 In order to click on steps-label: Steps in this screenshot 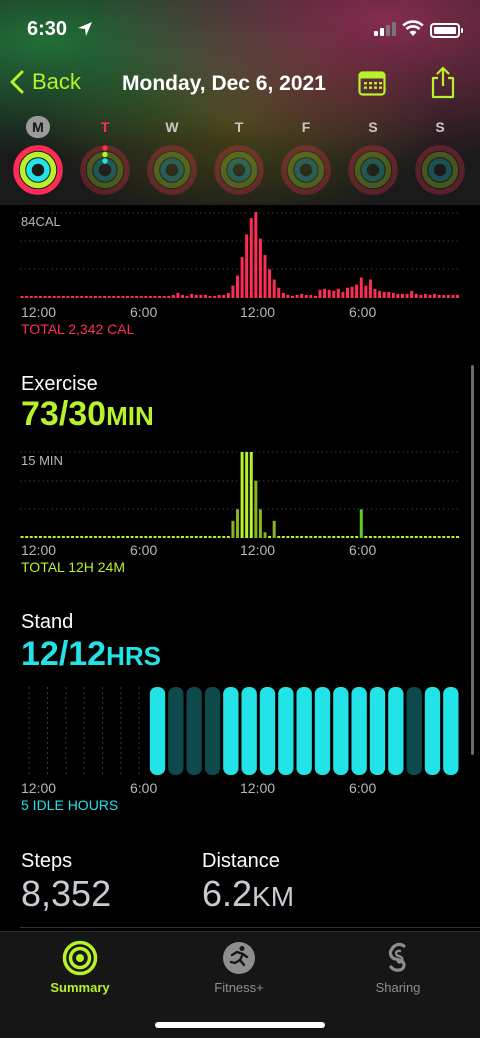, I will do `click(47, 861)`.